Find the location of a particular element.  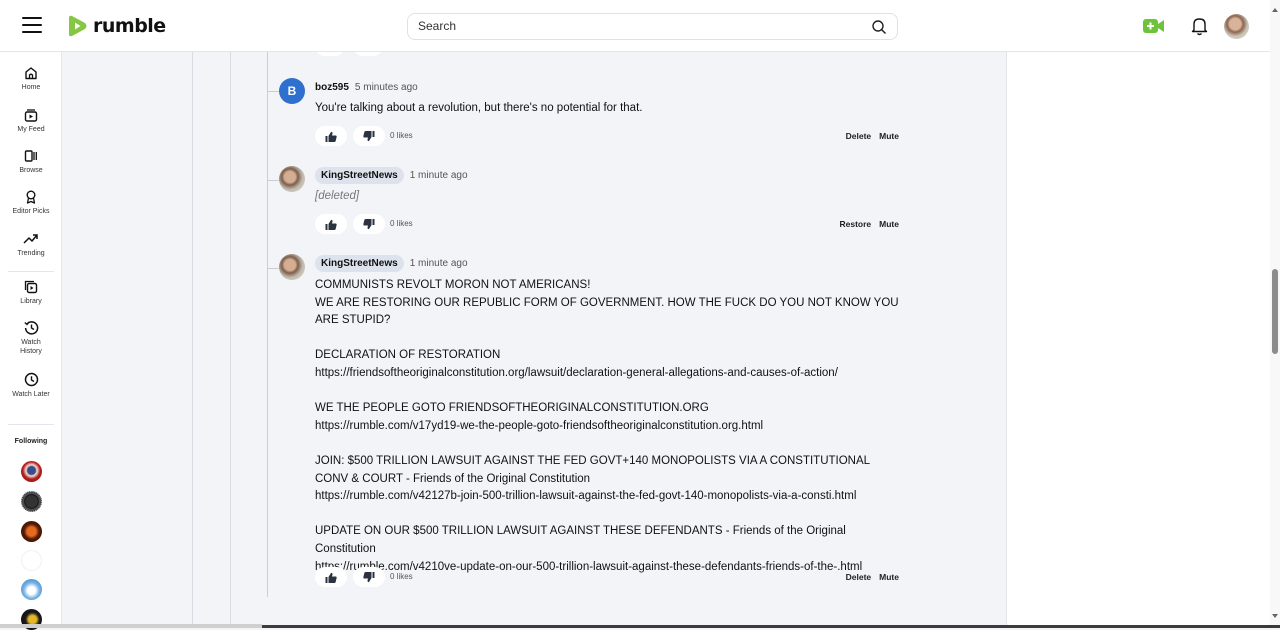

restore-button: Restore is located at coordinates (856, 224).